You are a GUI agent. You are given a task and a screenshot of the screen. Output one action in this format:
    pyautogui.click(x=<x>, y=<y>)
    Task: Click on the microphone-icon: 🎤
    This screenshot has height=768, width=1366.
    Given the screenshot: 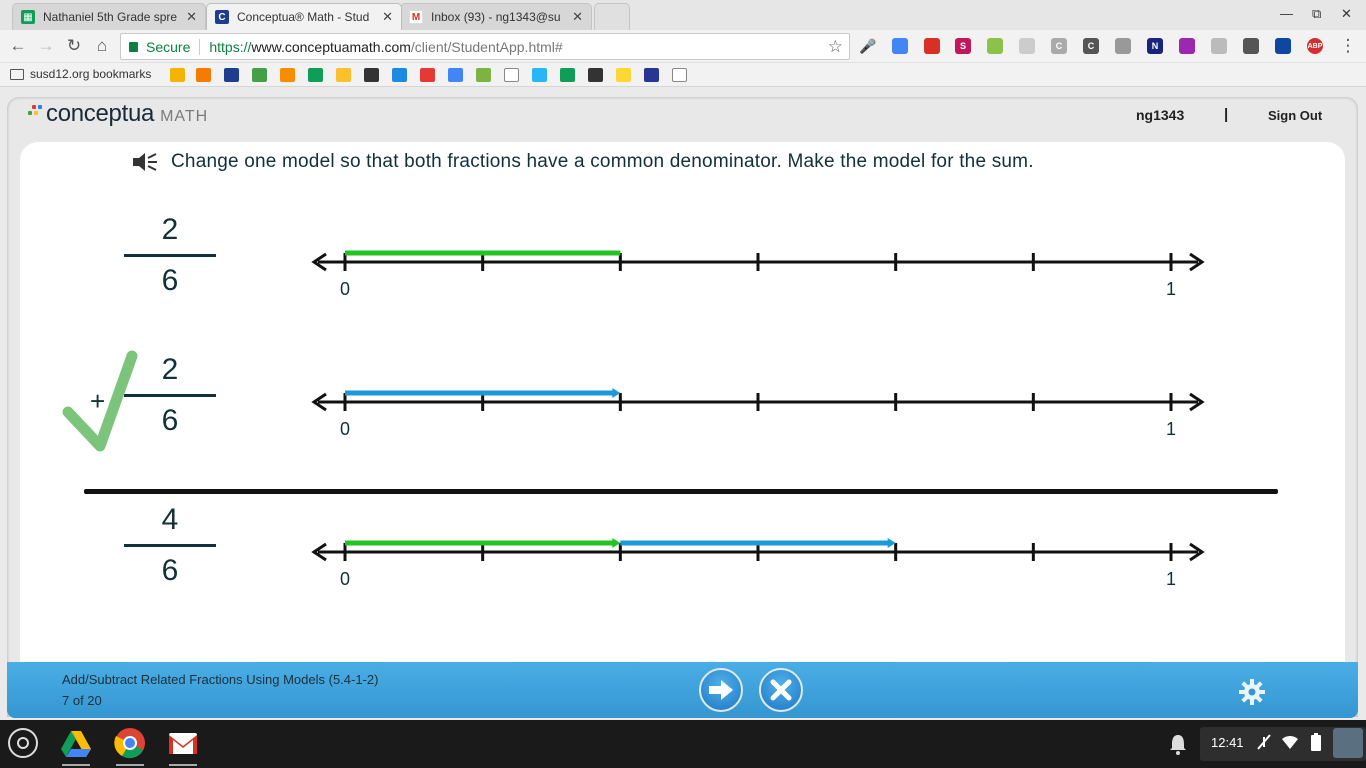 What is the action you would take?
    pyautogui.click(x=867, y=46)
    